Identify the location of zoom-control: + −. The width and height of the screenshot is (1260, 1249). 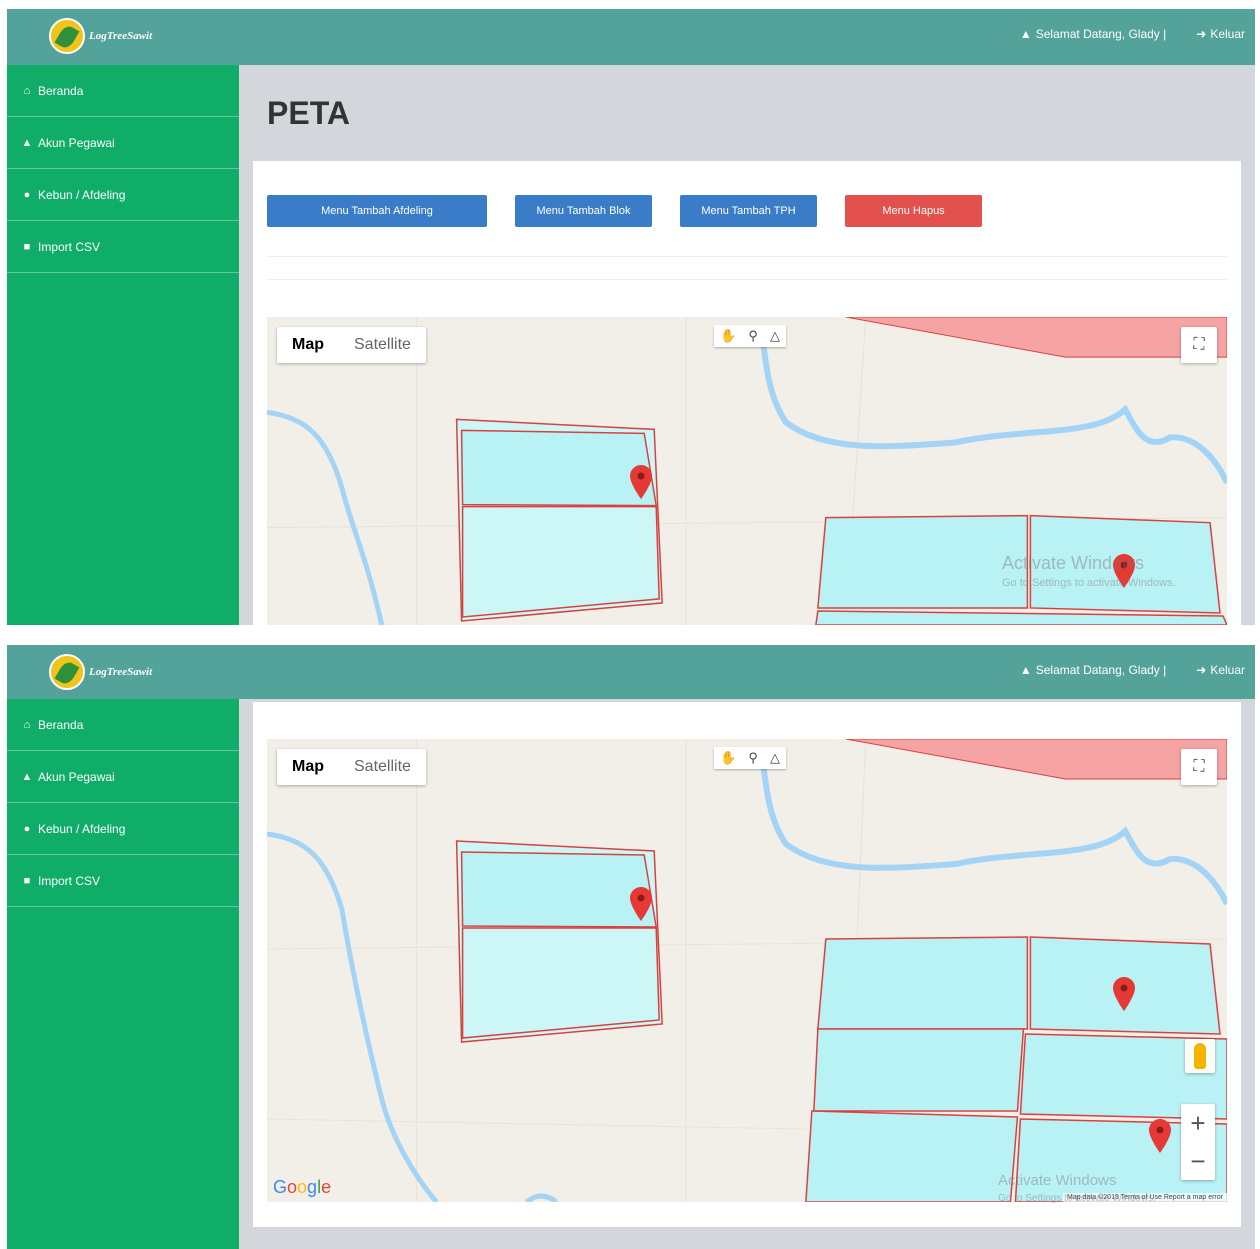
(1198, 1142).